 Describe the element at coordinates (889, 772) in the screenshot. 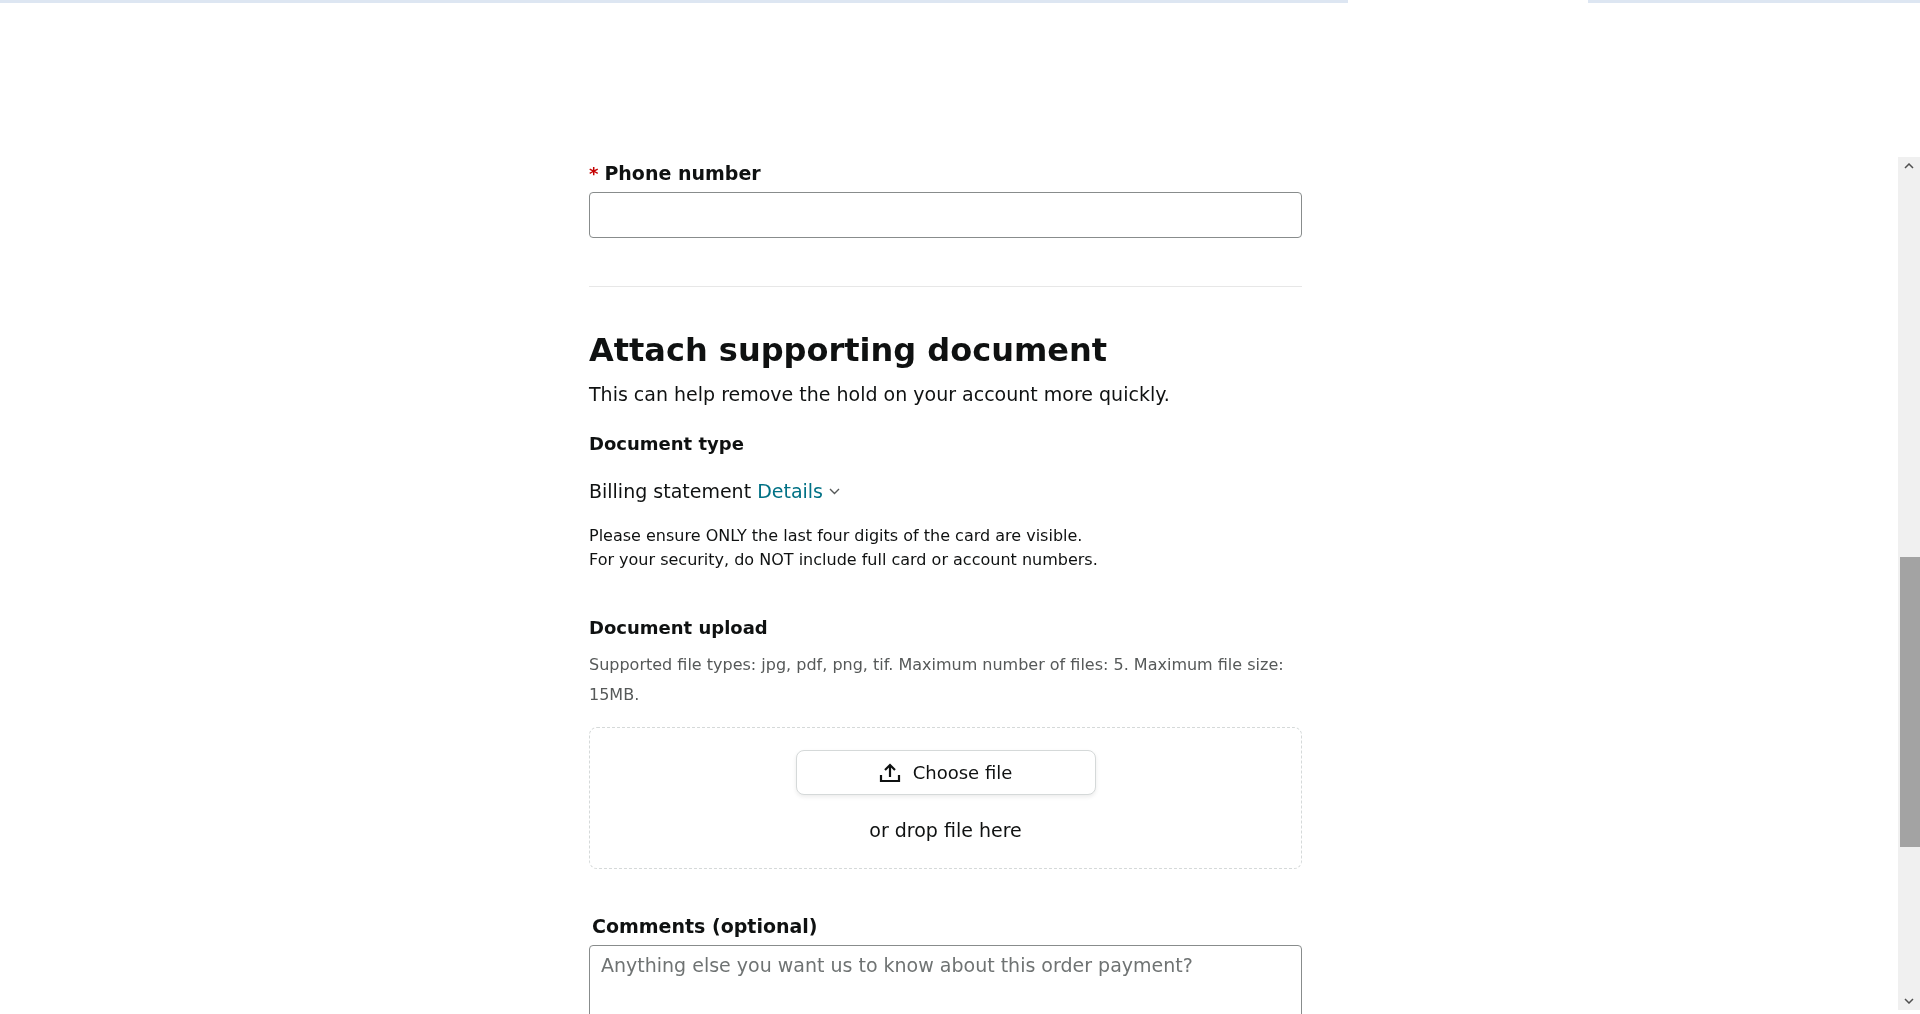

I see `upload-icon` at that location.